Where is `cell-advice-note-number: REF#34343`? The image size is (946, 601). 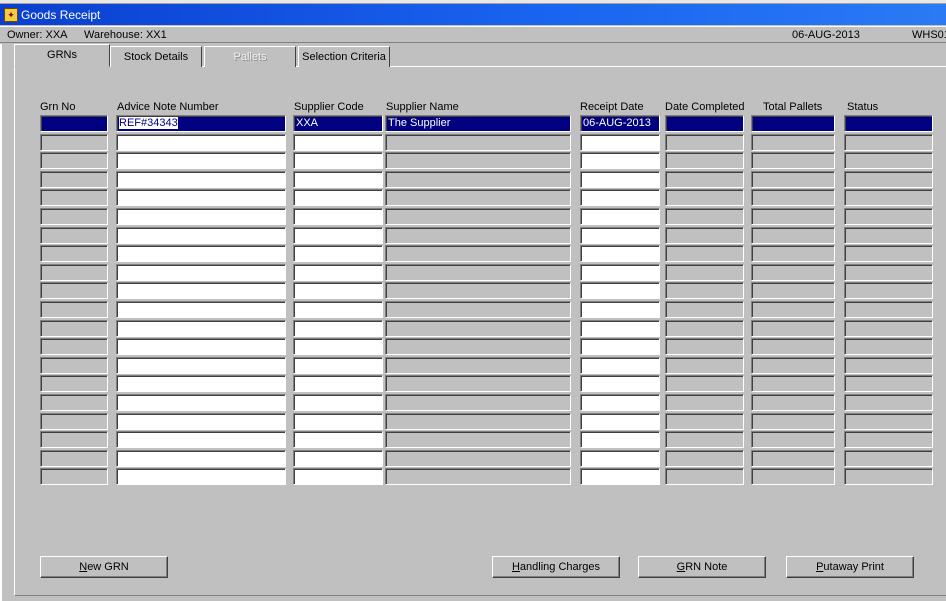 cell-advice-note-number: REF#34343 is located at coordinates (201, 123).